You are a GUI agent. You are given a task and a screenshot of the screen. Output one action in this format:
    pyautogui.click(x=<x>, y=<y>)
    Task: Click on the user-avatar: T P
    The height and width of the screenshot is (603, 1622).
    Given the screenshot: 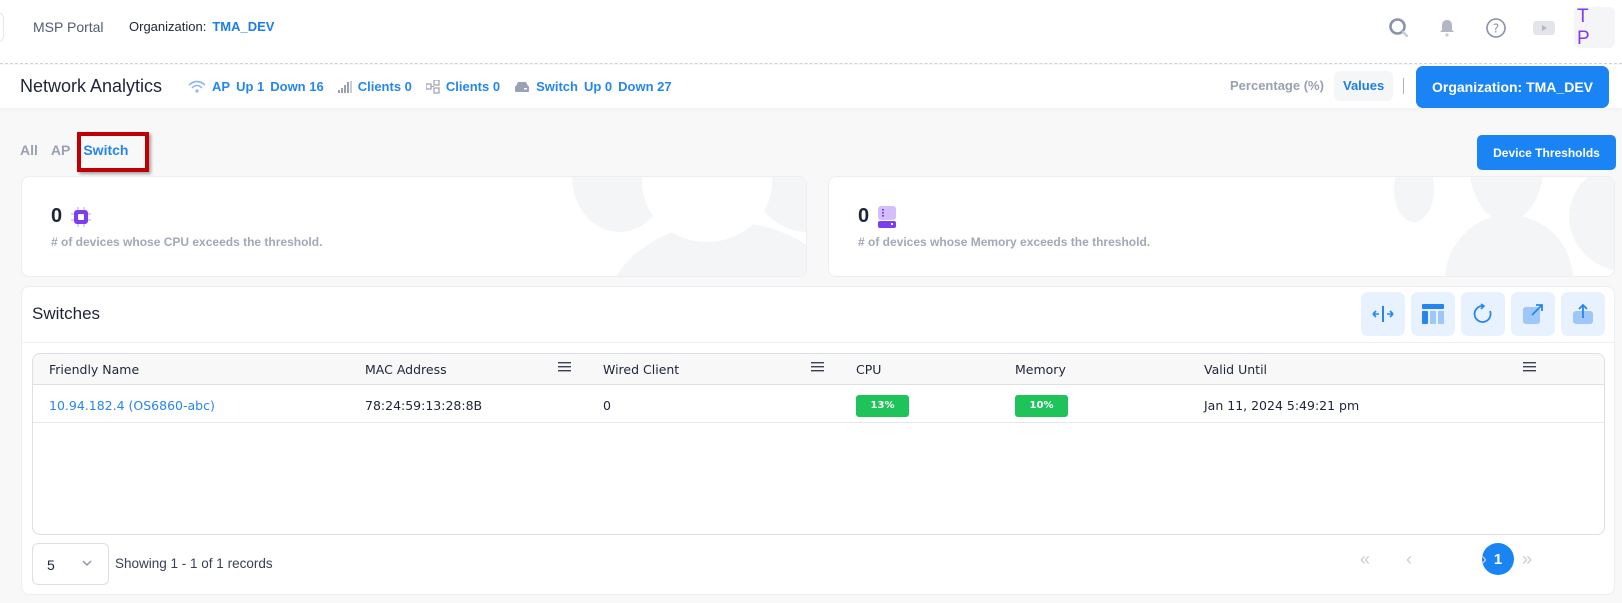 What is the action you would take?
    pyautogui.click(x=1594, y=27)
    